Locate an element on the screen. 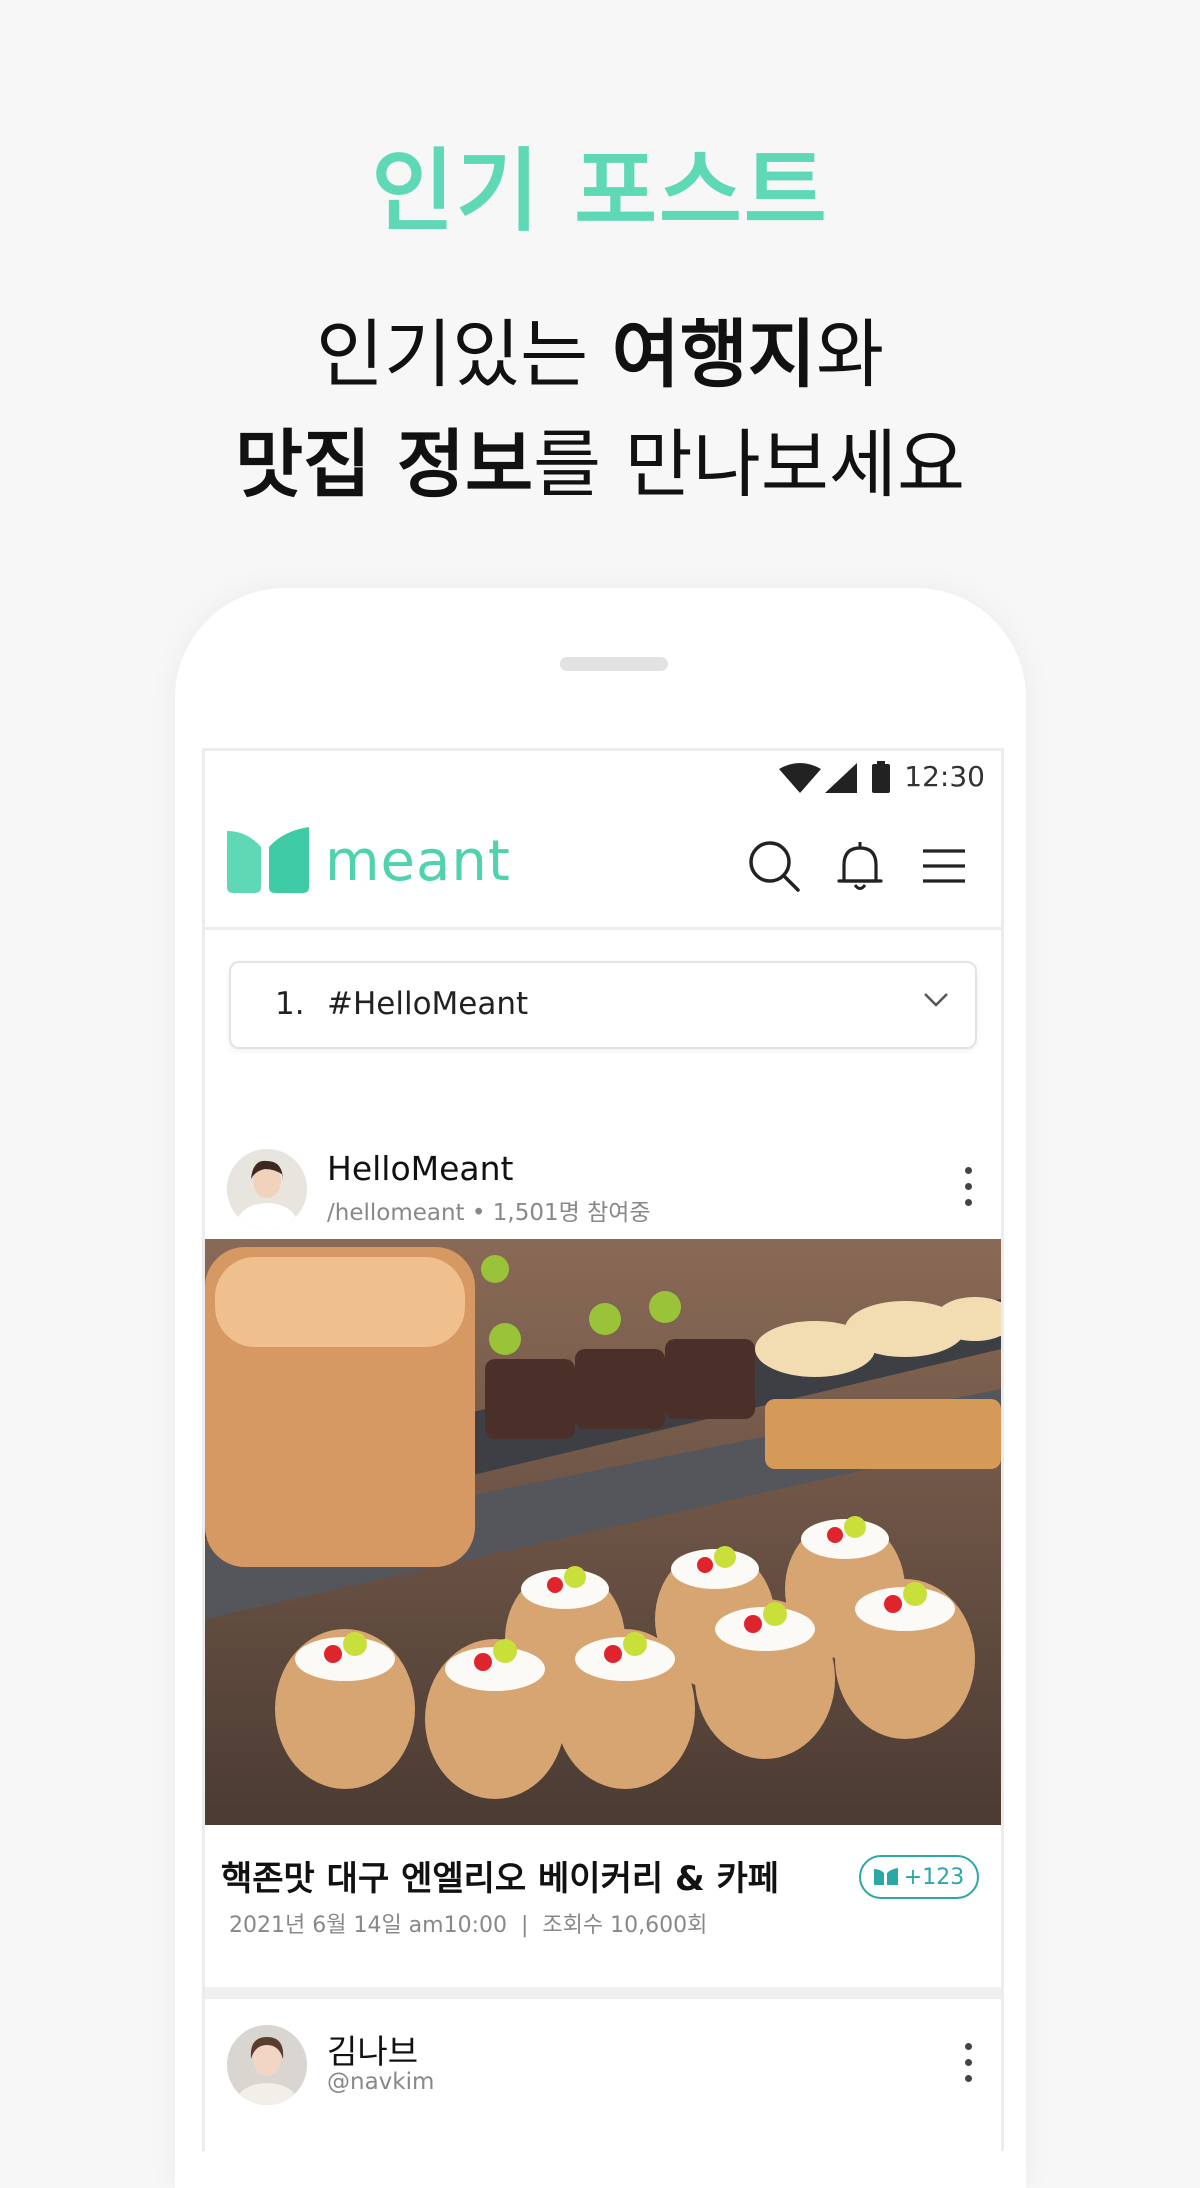 Image resolution: width=1200 pixels, height=2188 pixels. post-header: HelloMeant /hellomeant • 1,501명 참여중 is located at coordinates (603, 1187).